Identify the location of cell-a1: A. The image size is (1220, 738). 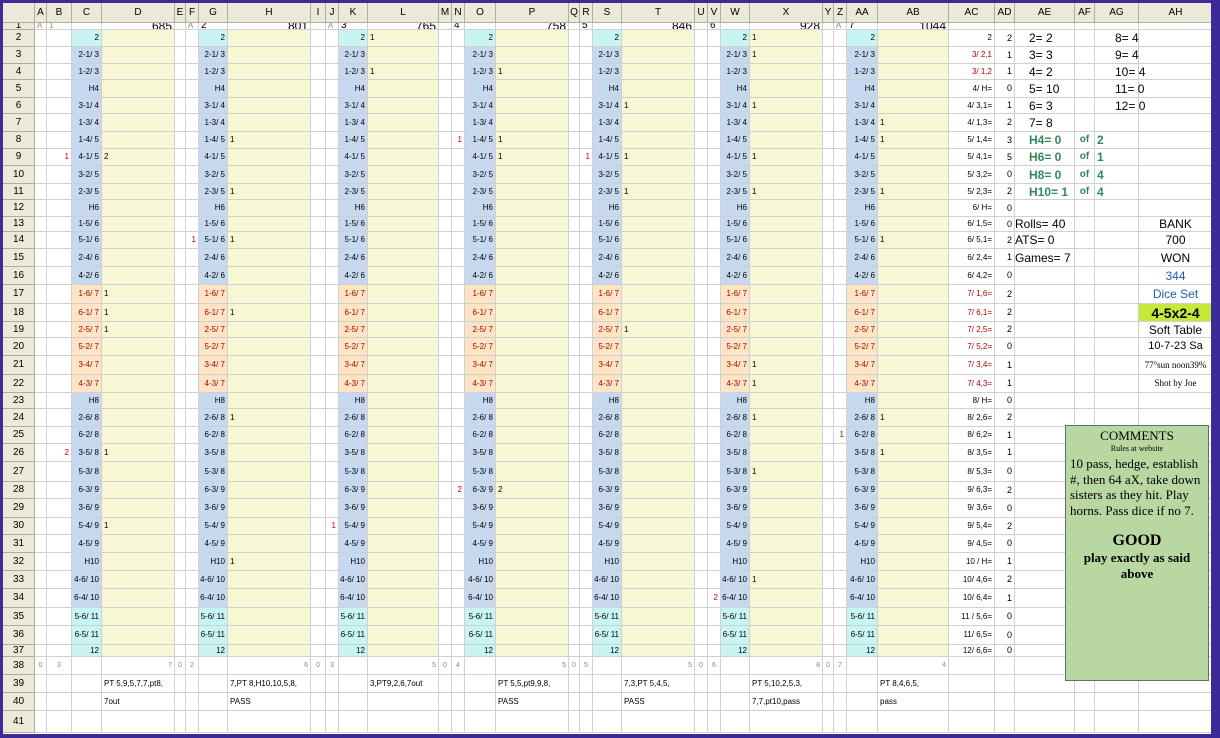
(41, 26).